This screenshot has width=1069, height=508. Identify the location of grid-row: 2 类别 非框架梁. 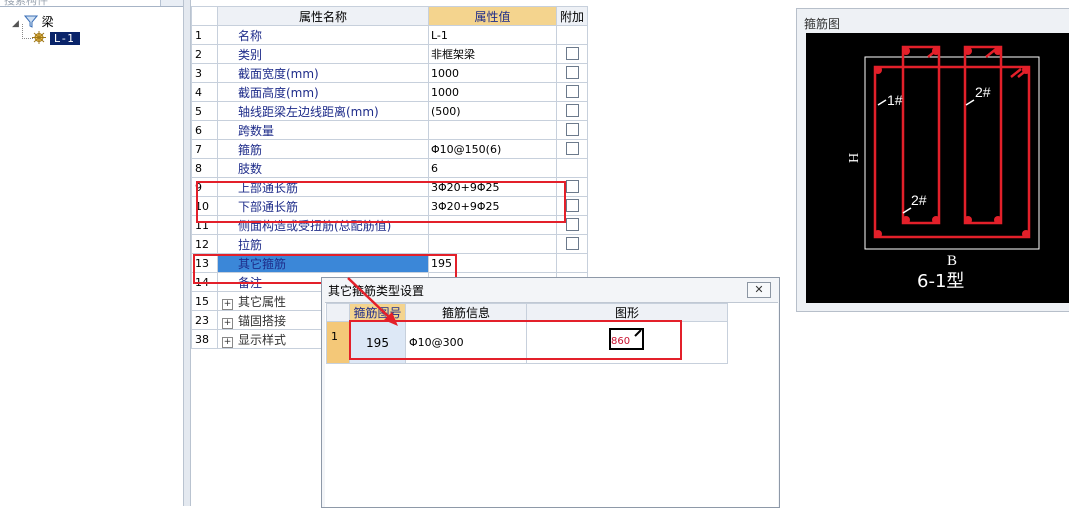
(389, 54).